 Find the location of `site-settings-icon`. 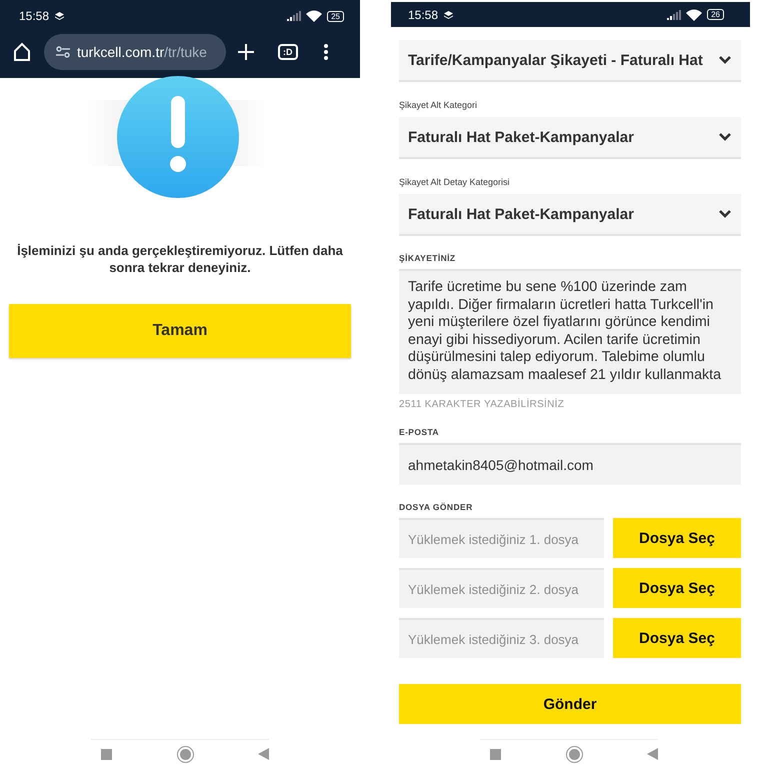

site-settings-icon is located at coordinates (63, 52).